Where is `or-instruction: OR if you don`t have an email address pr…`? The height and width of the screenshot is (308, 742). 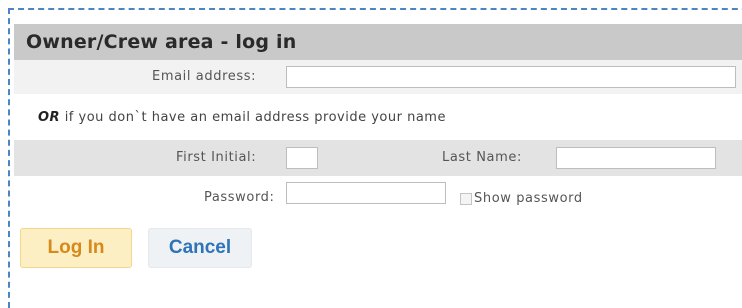 or-instruction: OR if you don`t have an email address pr… is located at coordinates (242, 117).